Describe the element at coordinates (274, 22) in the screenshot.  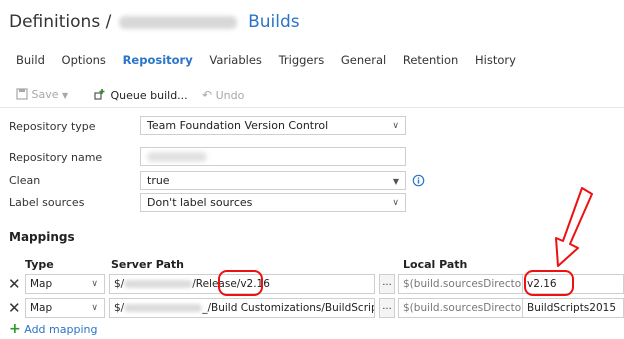
I see `builds-link: Builds` at that location.